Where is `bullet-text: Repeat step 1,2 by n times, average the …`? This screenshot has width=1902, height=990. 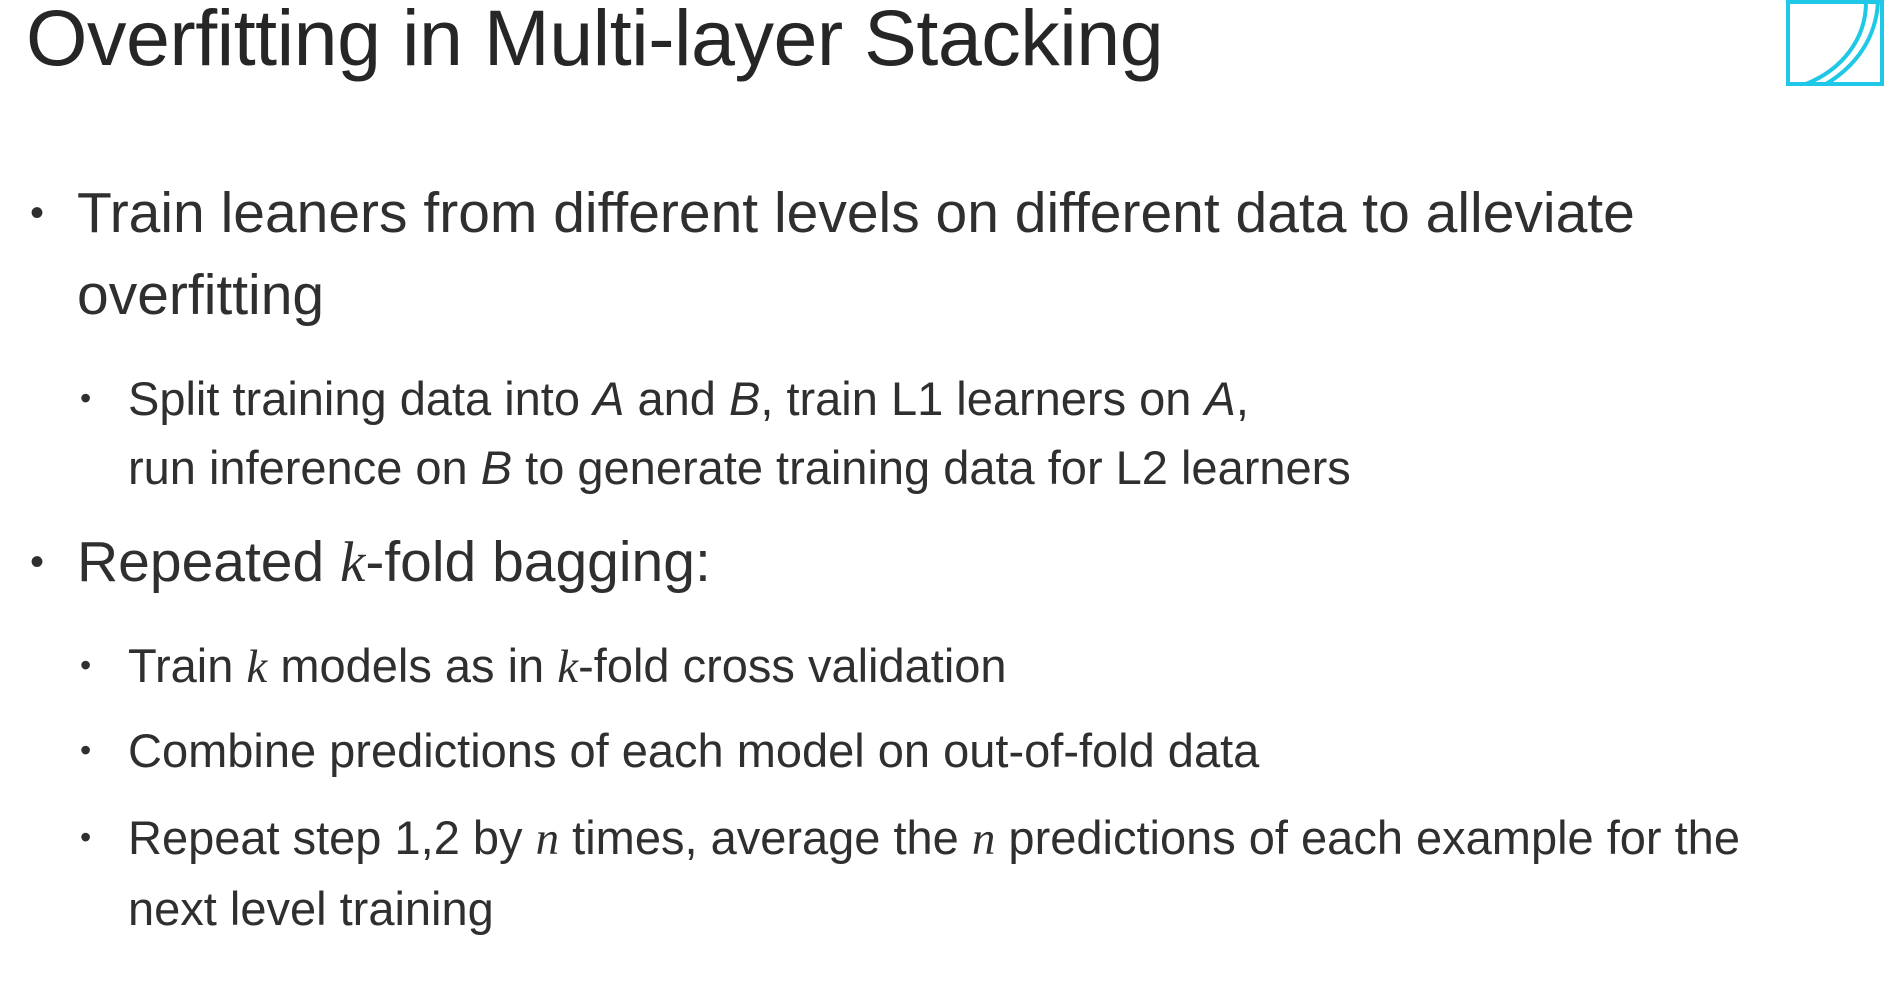 bullet-text: Repeat step 1,2 by n times, average the … is located at coordinates (978, 873).